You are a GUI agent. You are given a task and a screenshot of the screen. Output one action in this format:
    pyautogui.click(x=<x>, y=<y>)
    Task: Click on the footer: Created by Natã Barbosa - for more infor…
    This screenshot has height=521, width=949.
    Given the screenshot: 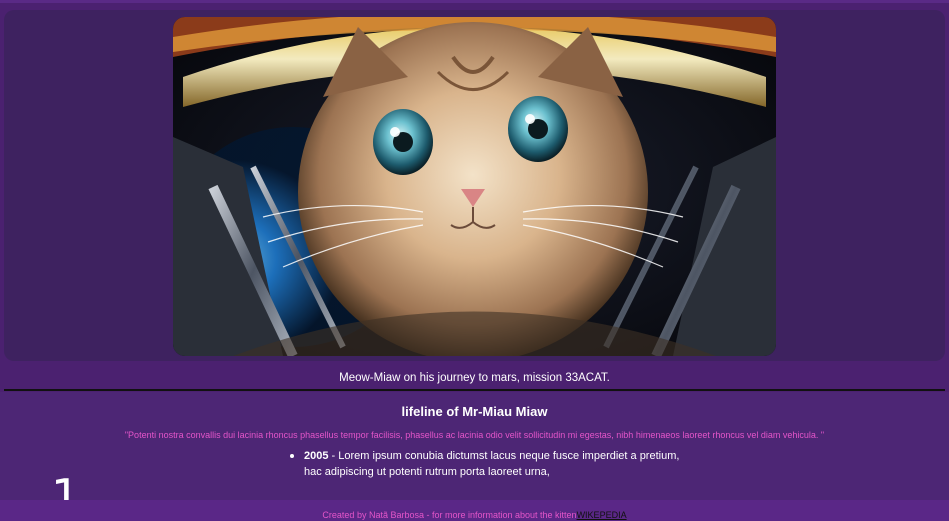 What is the action you would take?
    pyautogui.click(x=474, y=510)
    